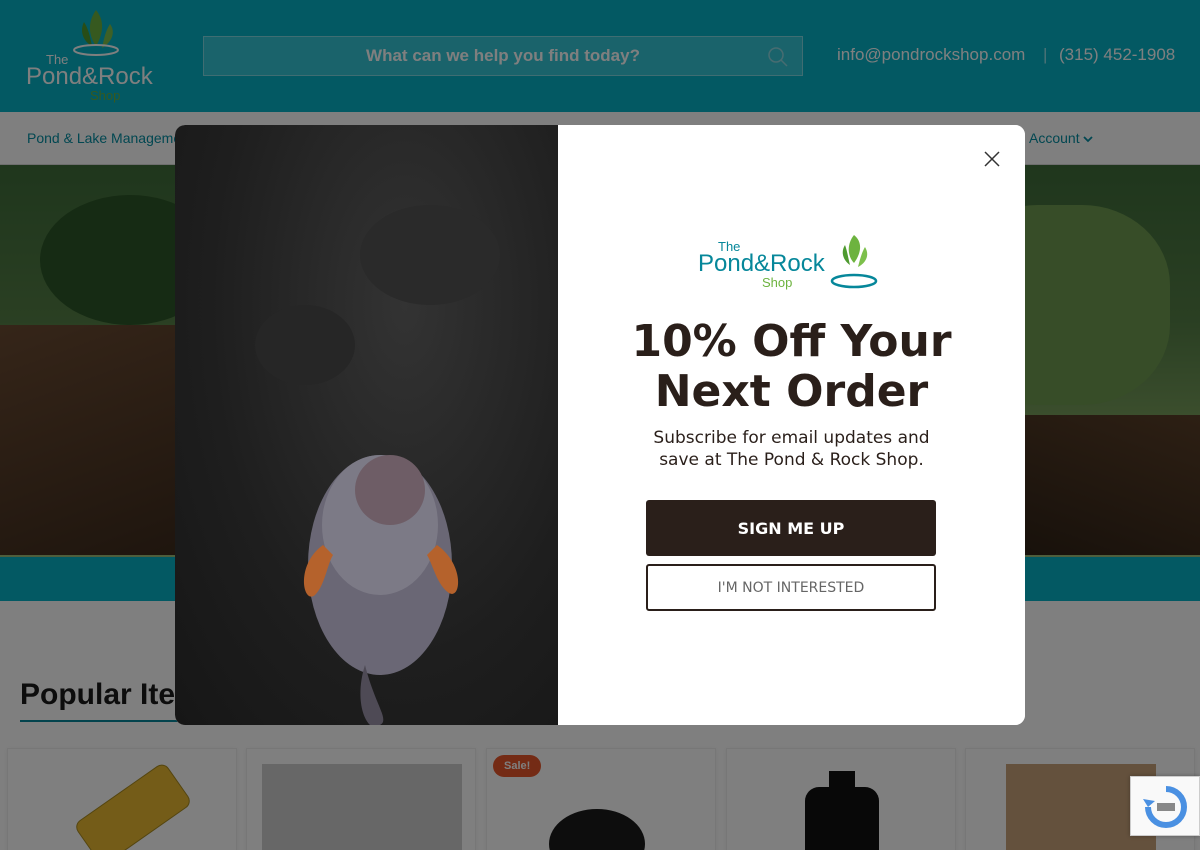 Image resolution: width=1200 pixels, height=850 pixels. Describe the element at coordinates (791, 341) in the screenshot. I see `modal-headline-line1: 10% Off Your` at that location.